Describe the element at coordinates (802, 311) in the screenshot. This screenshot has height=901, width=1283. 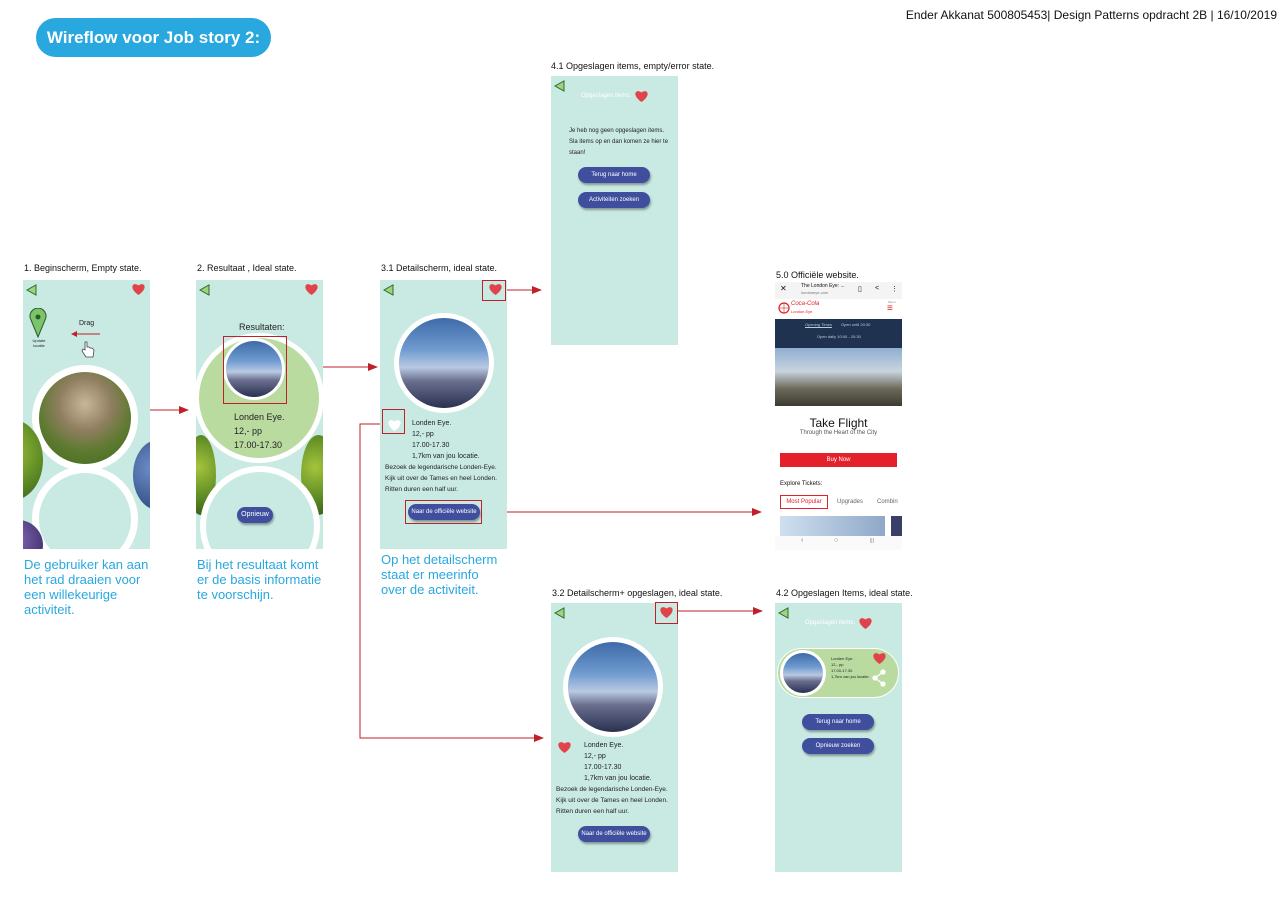
I see `brand-line2: London Eye` at that location.